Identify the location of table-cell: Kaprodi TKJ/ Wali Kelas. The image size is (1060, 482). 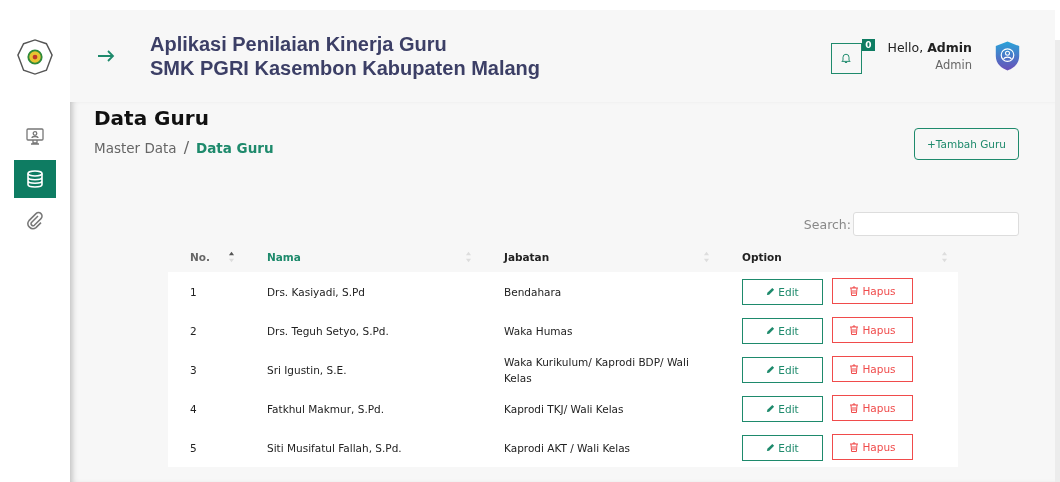
(601, 408).